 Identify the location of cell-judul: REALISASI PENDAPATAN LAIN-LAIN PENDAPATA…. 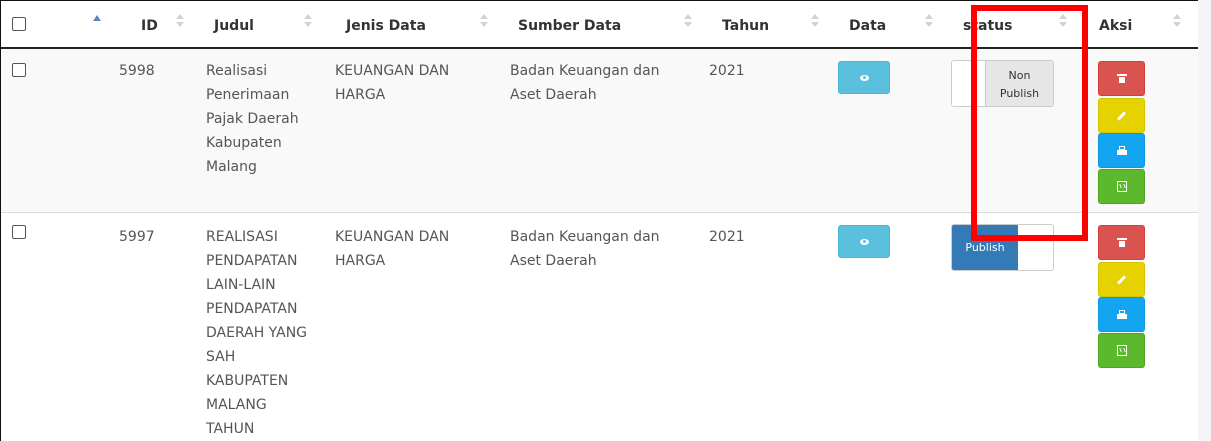
(266, 333).